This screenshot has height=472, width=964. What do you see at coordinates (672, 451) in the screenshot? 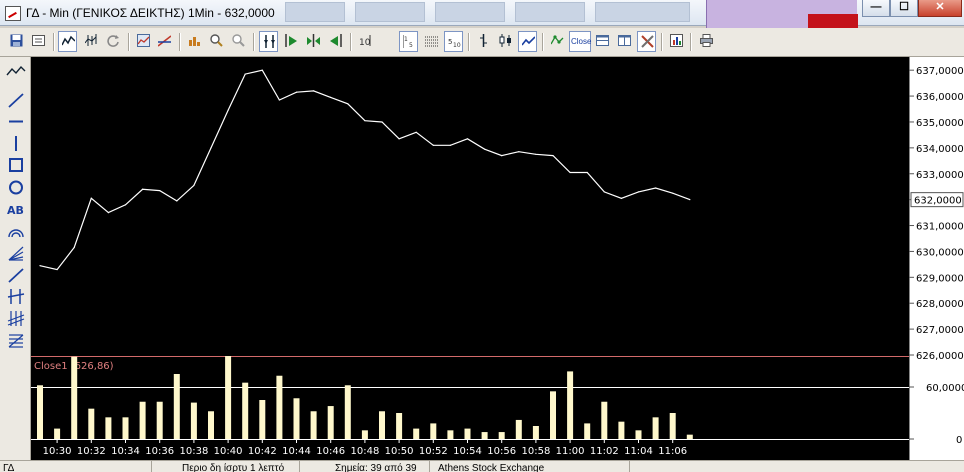
I see `time-tick-label: 11:06` at bounding box center [672, 451].